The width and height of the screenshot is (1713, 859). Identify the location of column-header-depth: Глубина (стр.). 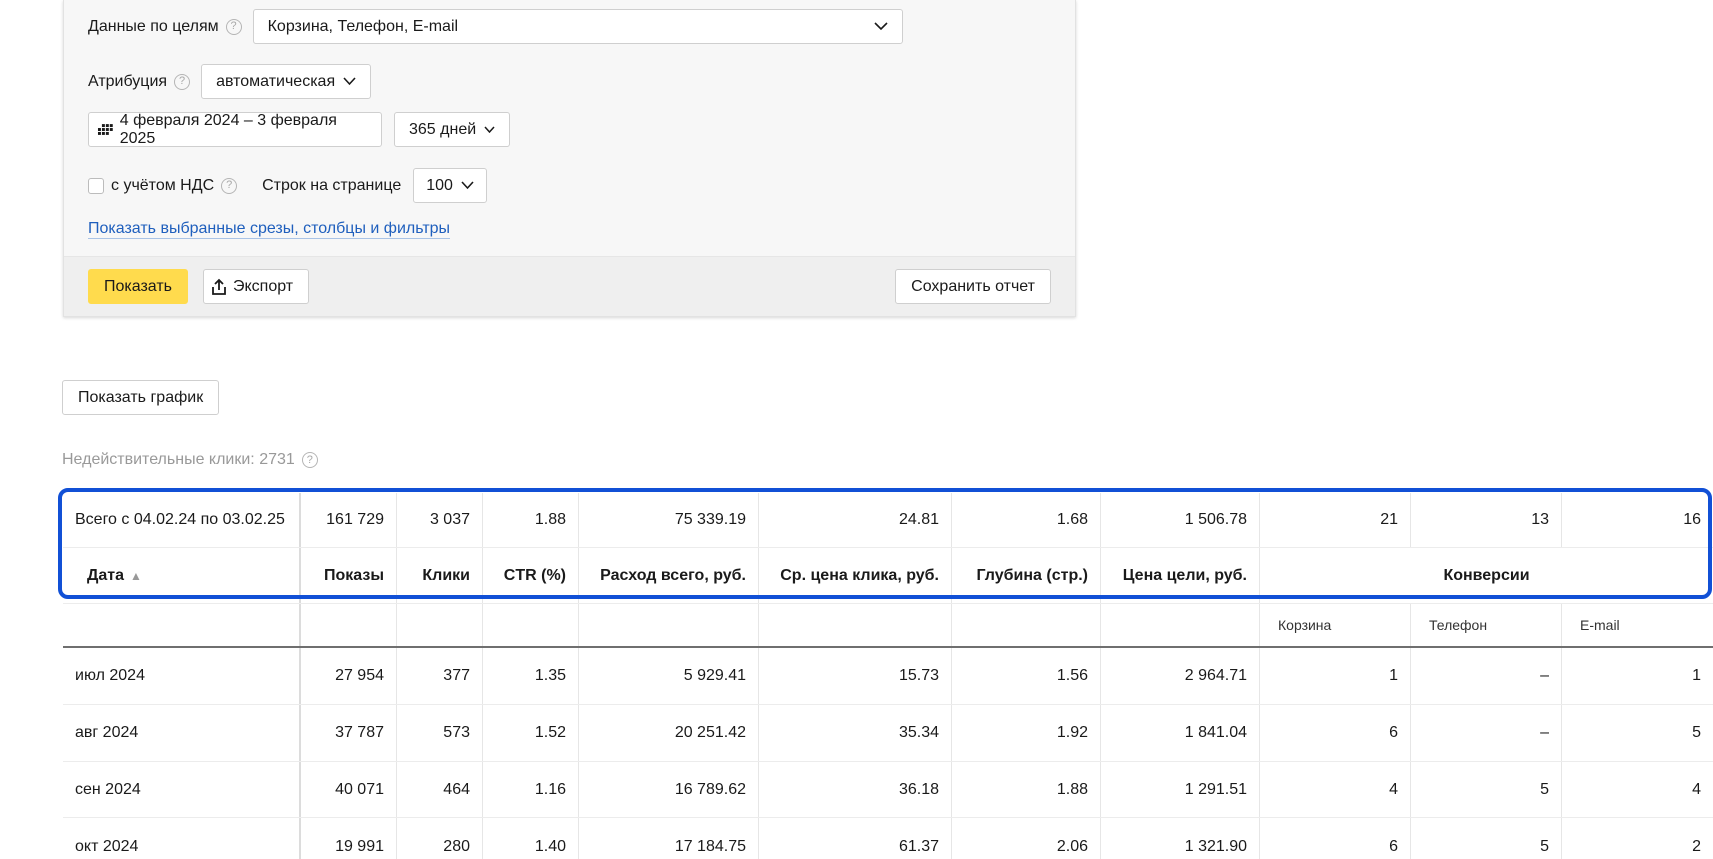
(1026, 575).